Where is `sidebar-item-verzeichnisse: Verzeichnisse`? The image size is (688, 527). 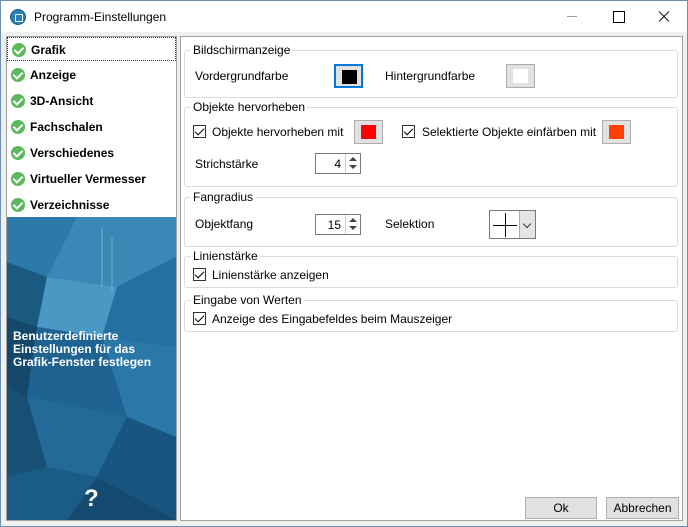 sidebar-item-verzeichnisse: Verzeichnisse is located at coordinates (91, 205).